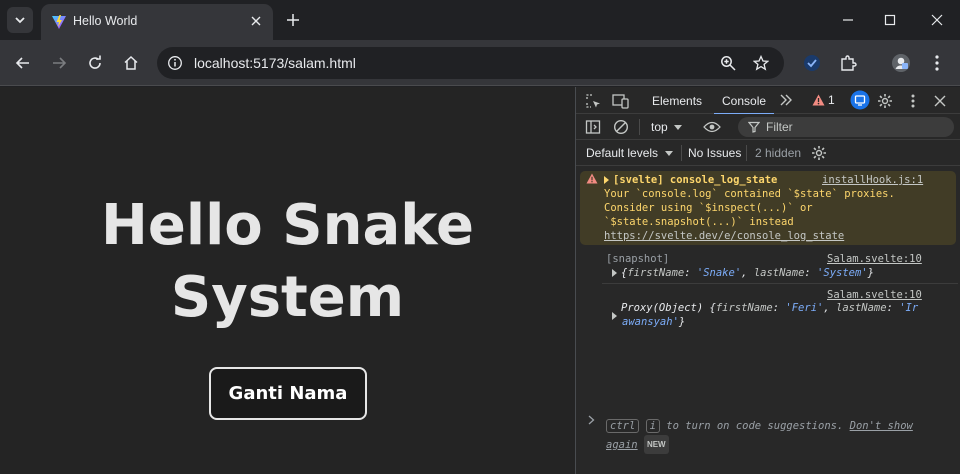  Describe the element at coordinates (131, 63) in the screenshot. I see `home-icon` at that location.